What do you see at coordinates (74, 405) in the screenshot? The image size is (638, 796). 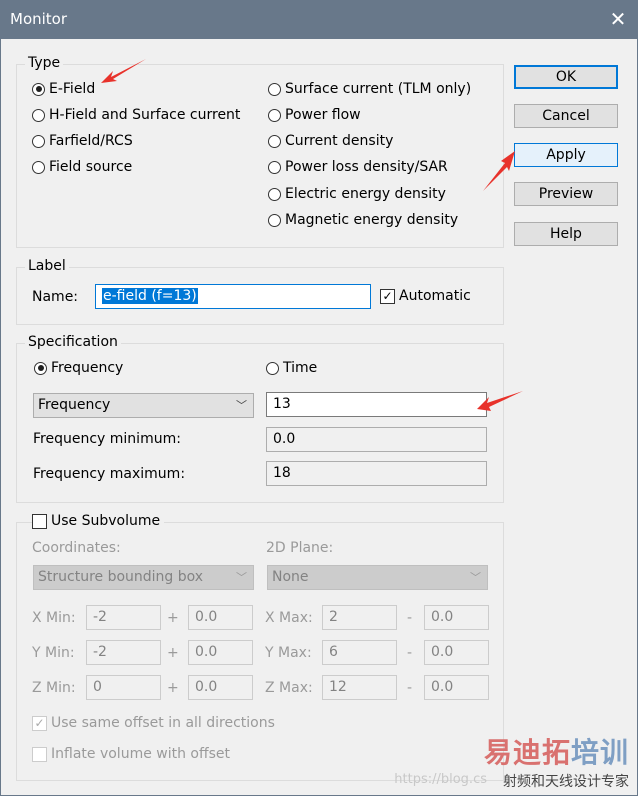 I see `dropdown-value: Frequency` at bounding box center [74, 405].